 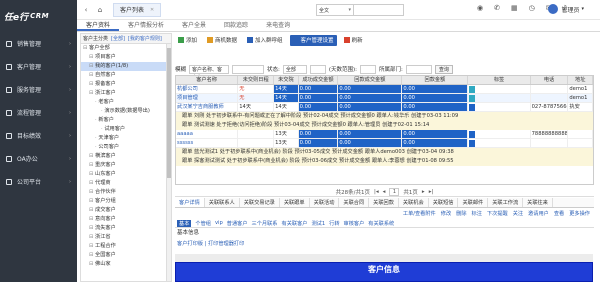 I want to click on grid-column-header: 成功成交金额, so click(x=319, y=80).